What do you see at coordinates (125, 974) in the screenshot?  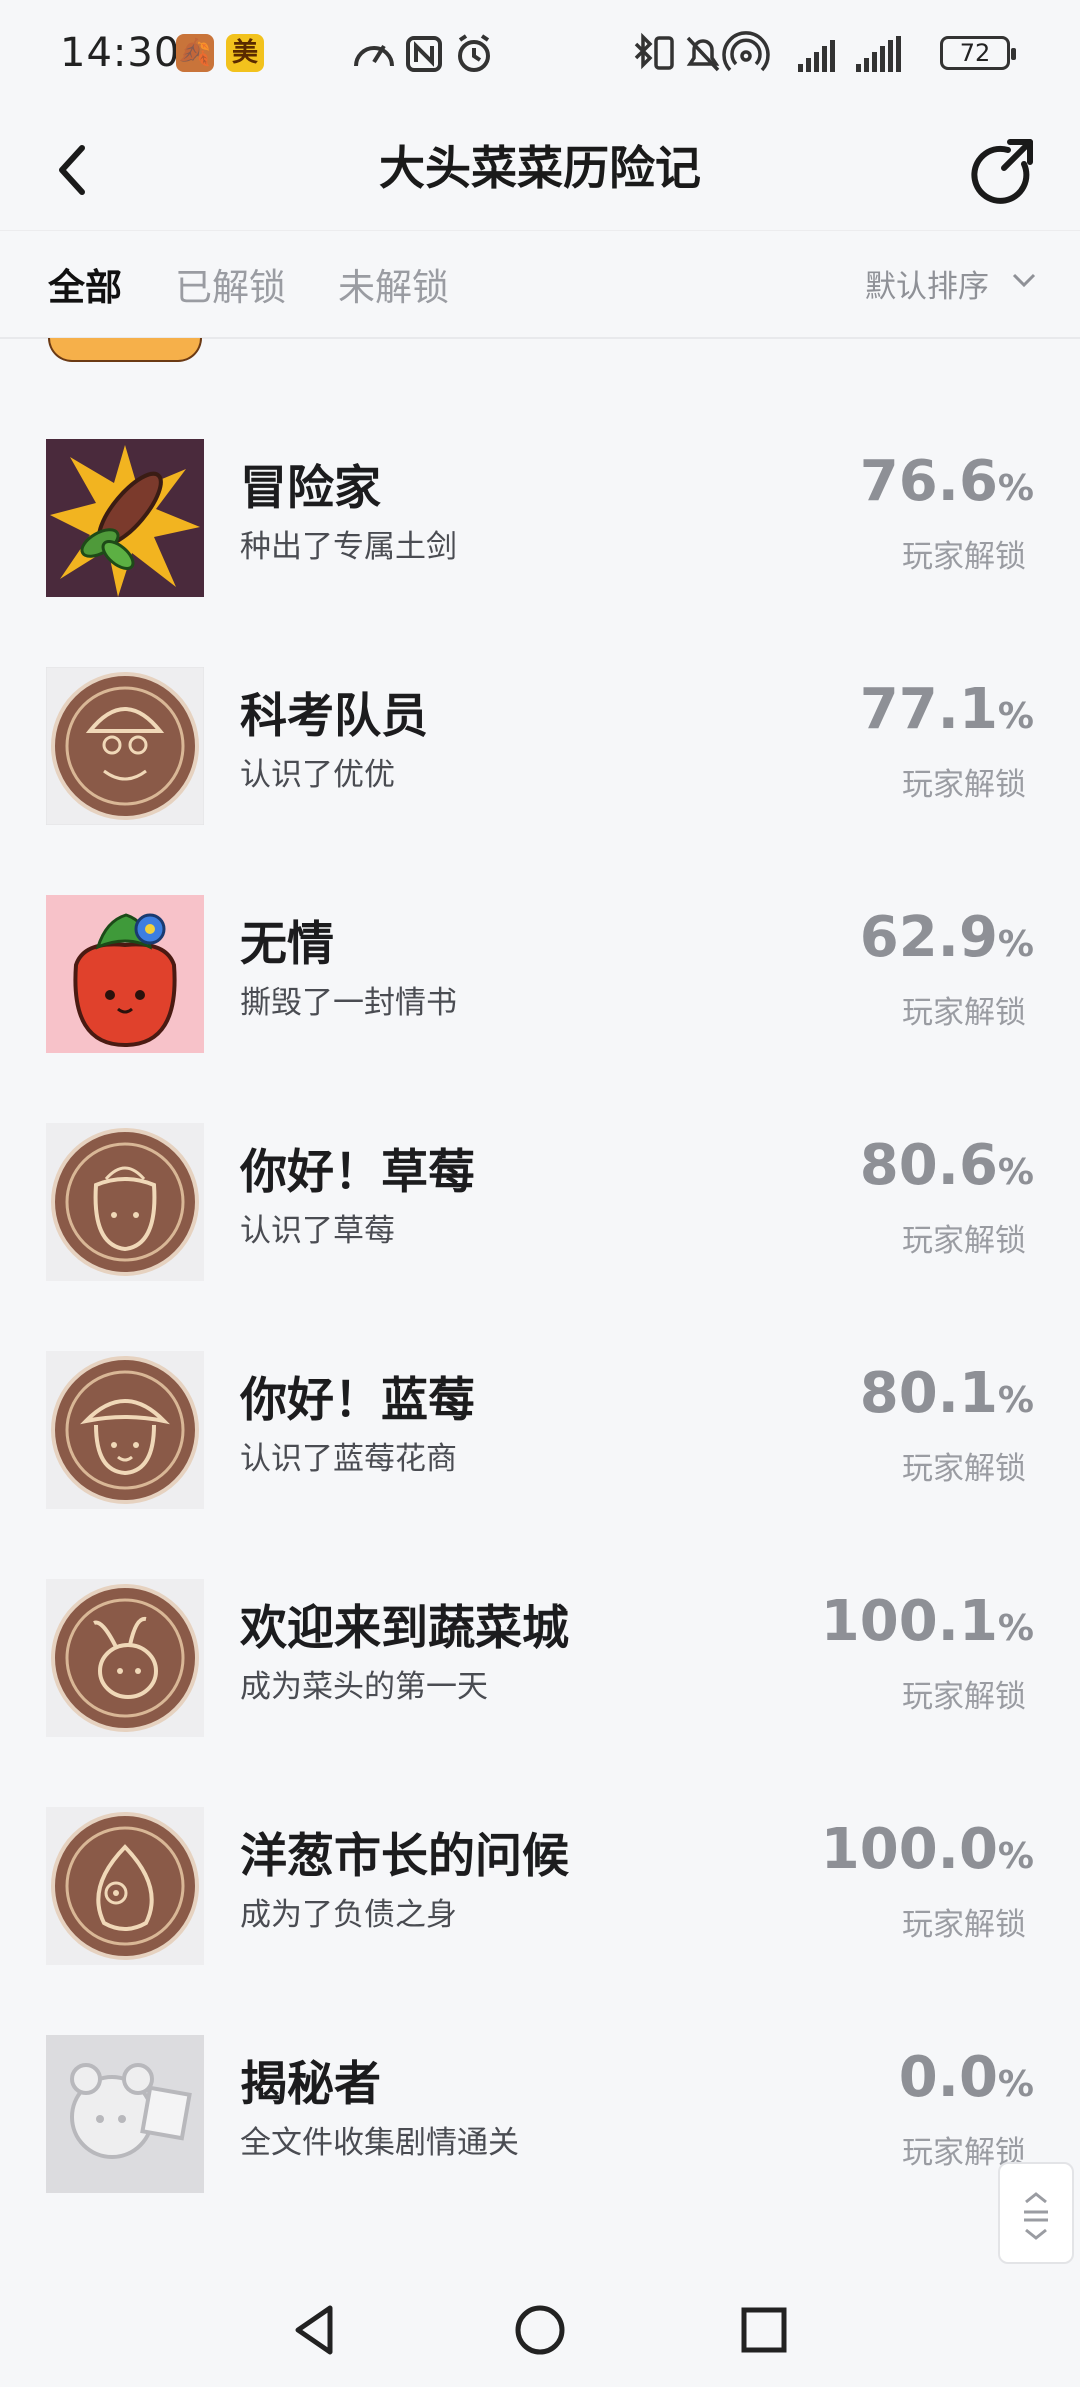 I see `strawberry-icon` at bounding box center [125, 974].